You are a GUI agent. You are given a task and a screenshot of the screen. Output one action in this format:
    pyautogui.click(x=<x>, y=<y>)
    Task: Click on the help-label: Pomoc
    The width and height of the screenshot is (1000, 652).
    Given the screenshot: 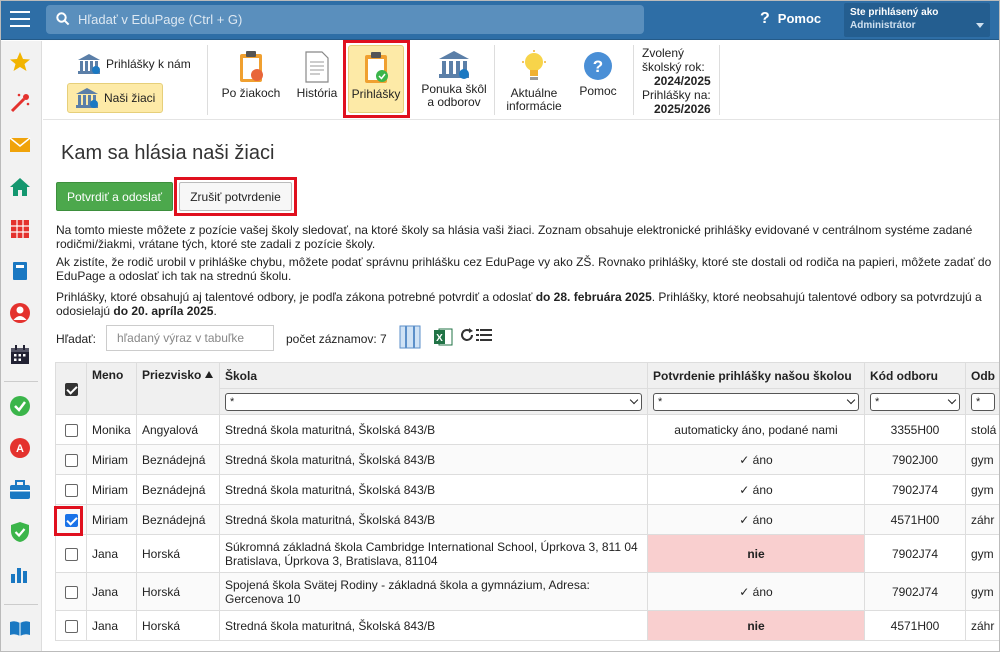 What is the action you would take?
    pyautogui.click(x=799, y=18)
    